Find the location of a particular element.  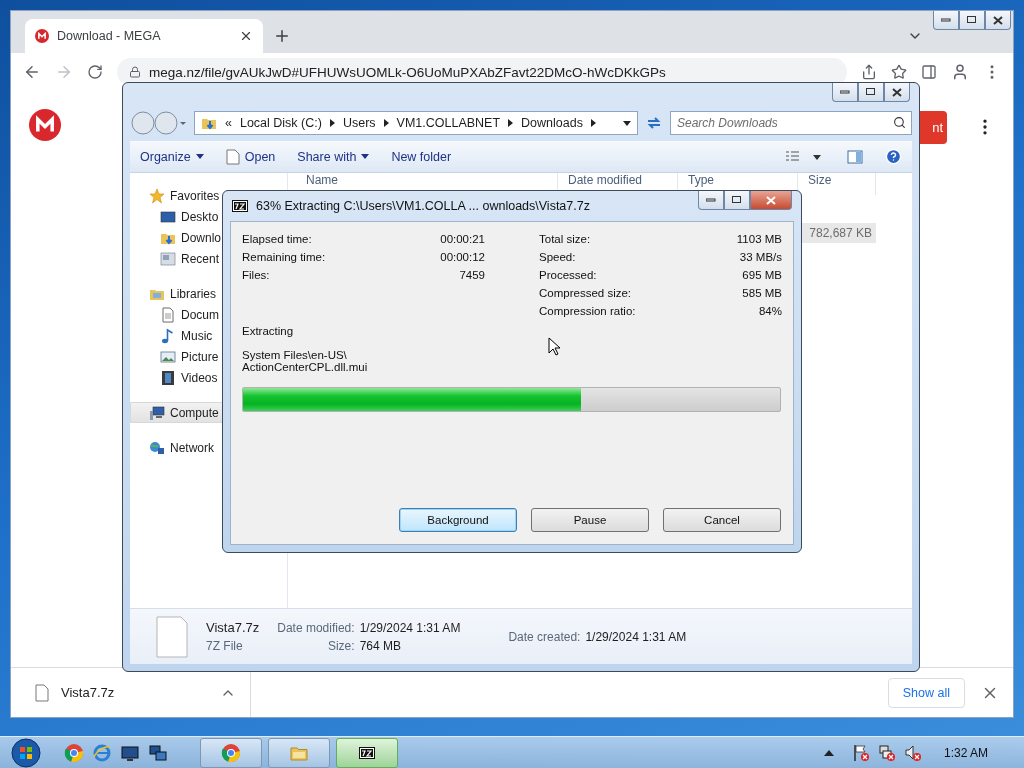

show-hidden-icons-icon is located at coordinates (828, 752).